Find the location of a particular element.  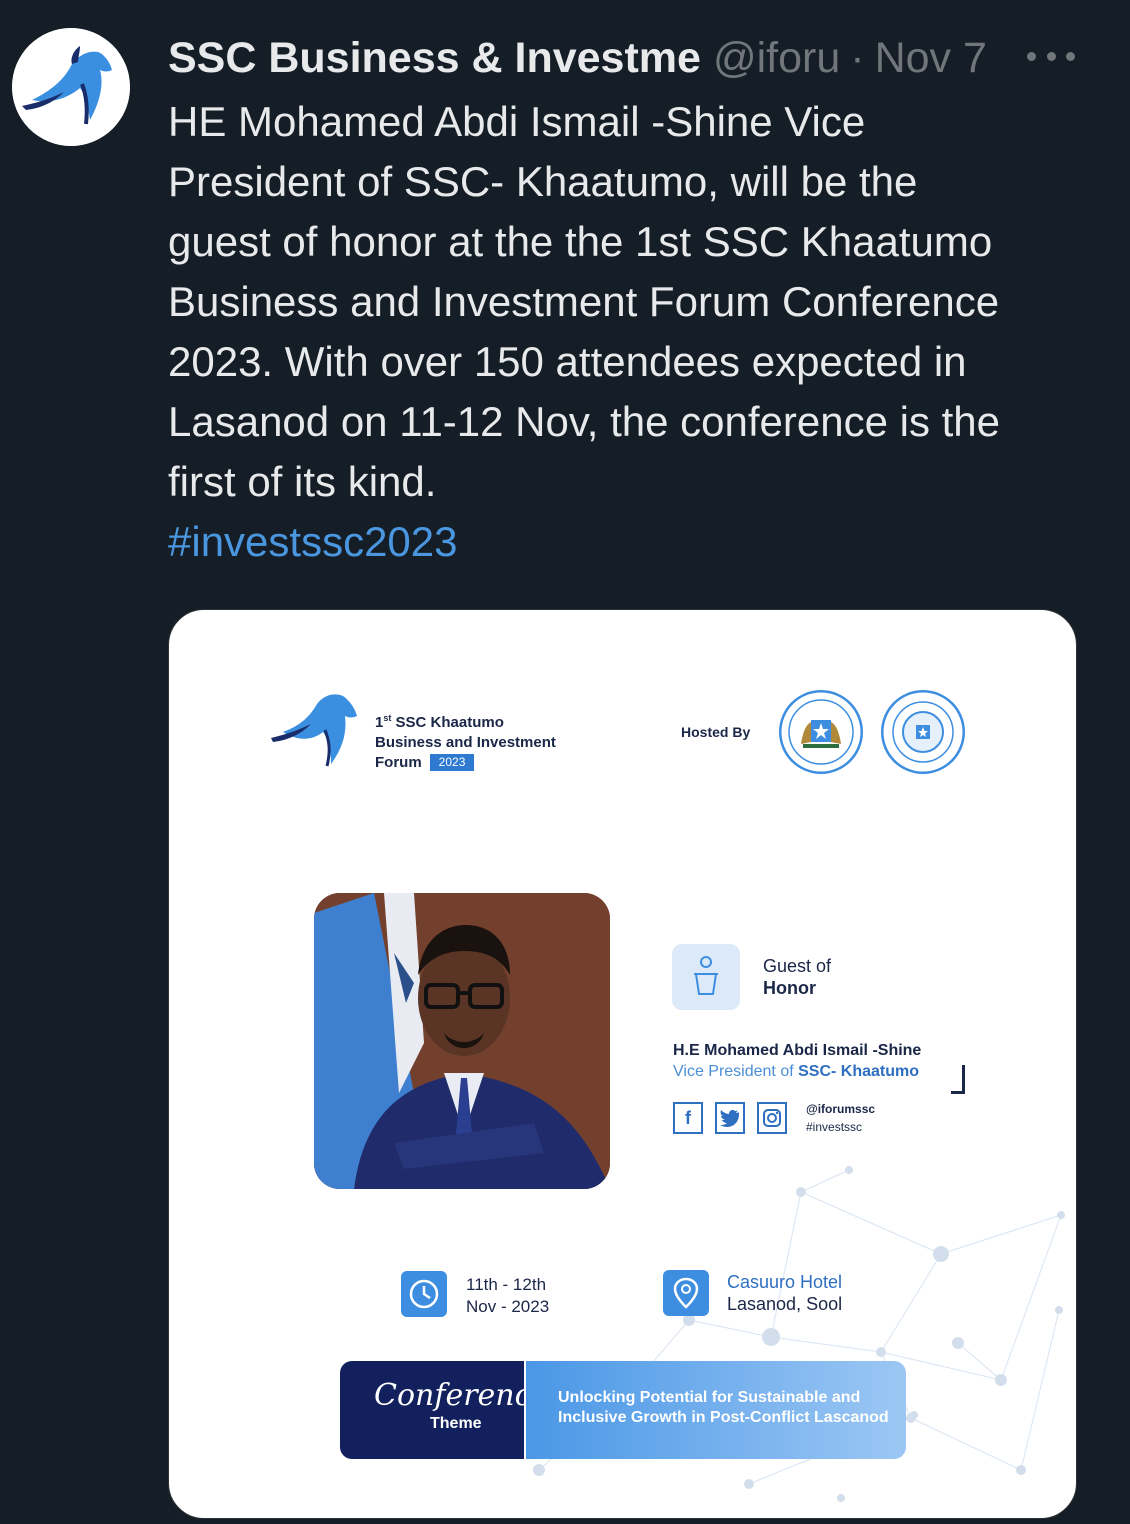

forum-line1: SSC Khaatumo is located at coordinates (447, 722).